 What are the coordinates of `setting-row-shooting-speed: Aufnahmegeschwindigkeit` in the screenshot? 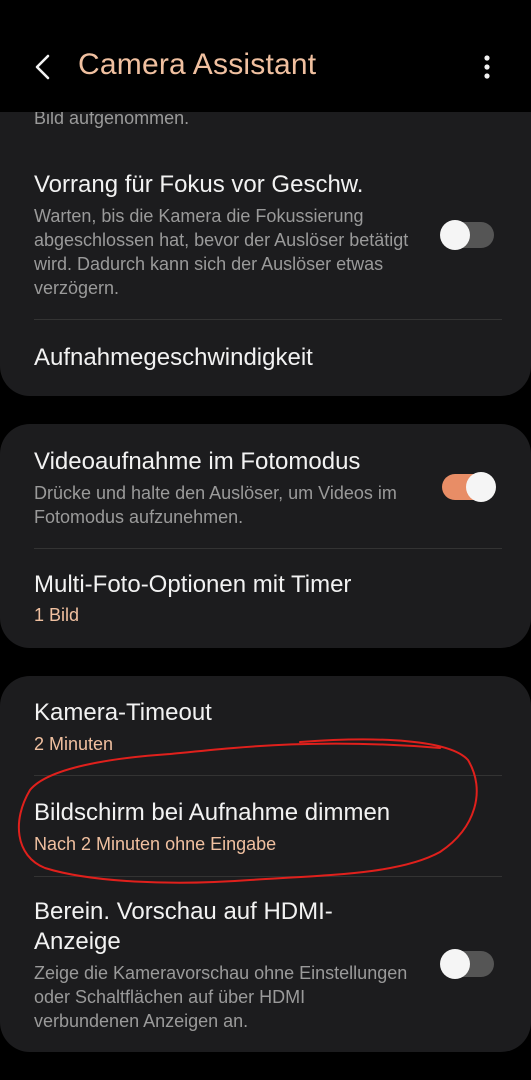 It's located at (265, 358).